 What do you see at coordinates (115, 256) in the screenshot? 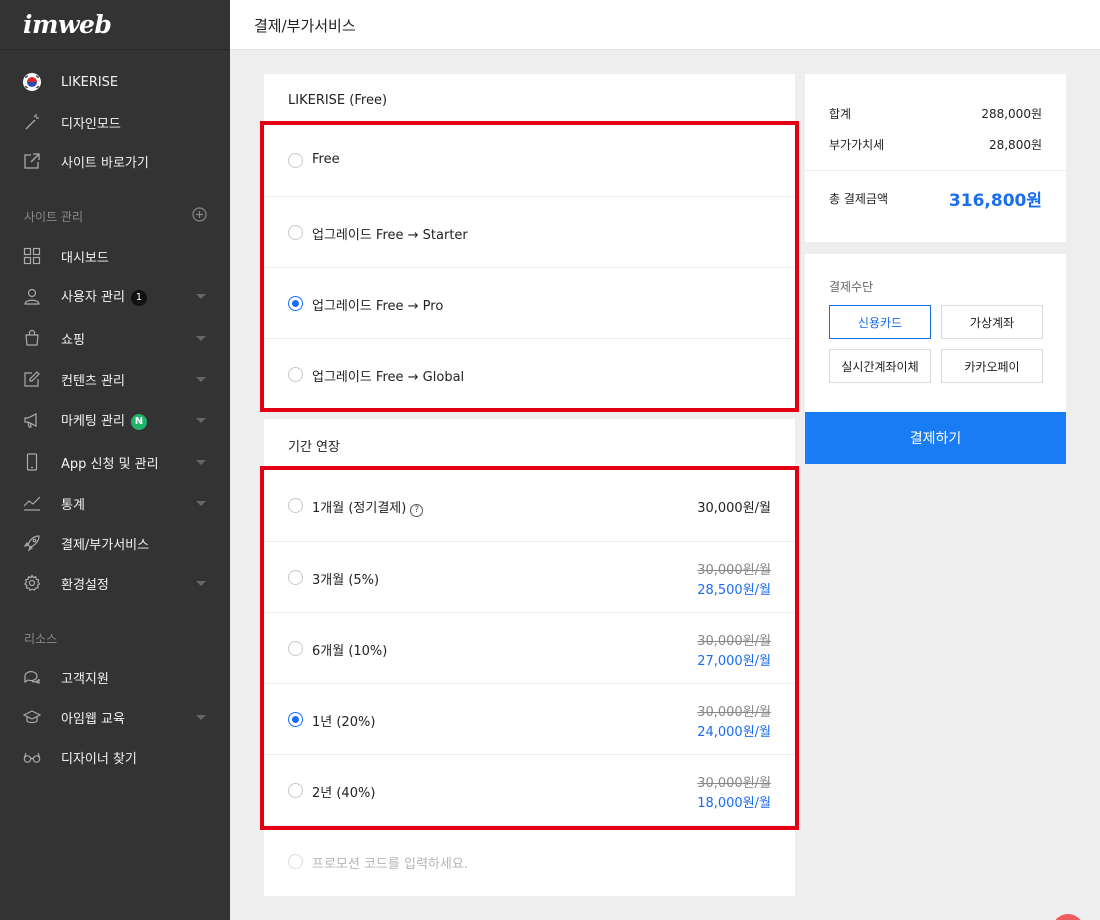
I see `sidebar-item-dashboard: 대시보드` at bounding box center [115, 256].